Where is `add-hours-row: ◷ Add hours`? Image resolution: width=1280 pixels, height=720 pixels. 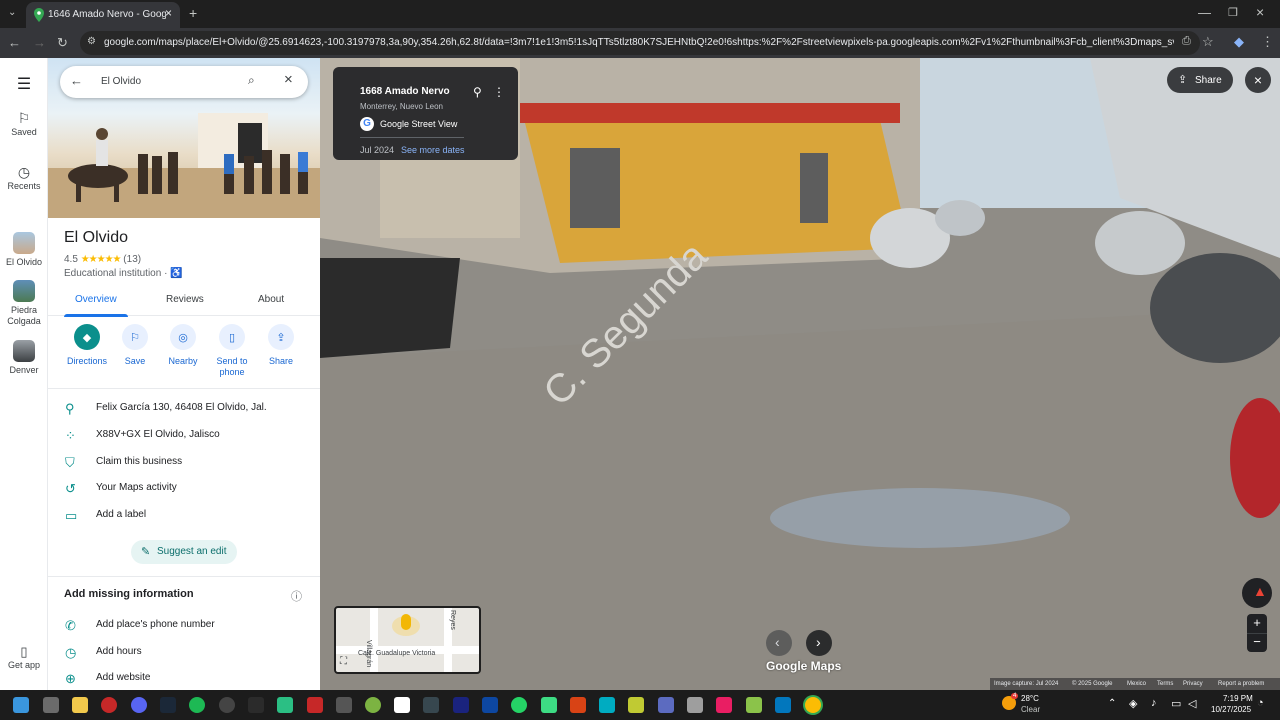
add-hours-row: ◷ Add hours is located at coordinates (184, 653).